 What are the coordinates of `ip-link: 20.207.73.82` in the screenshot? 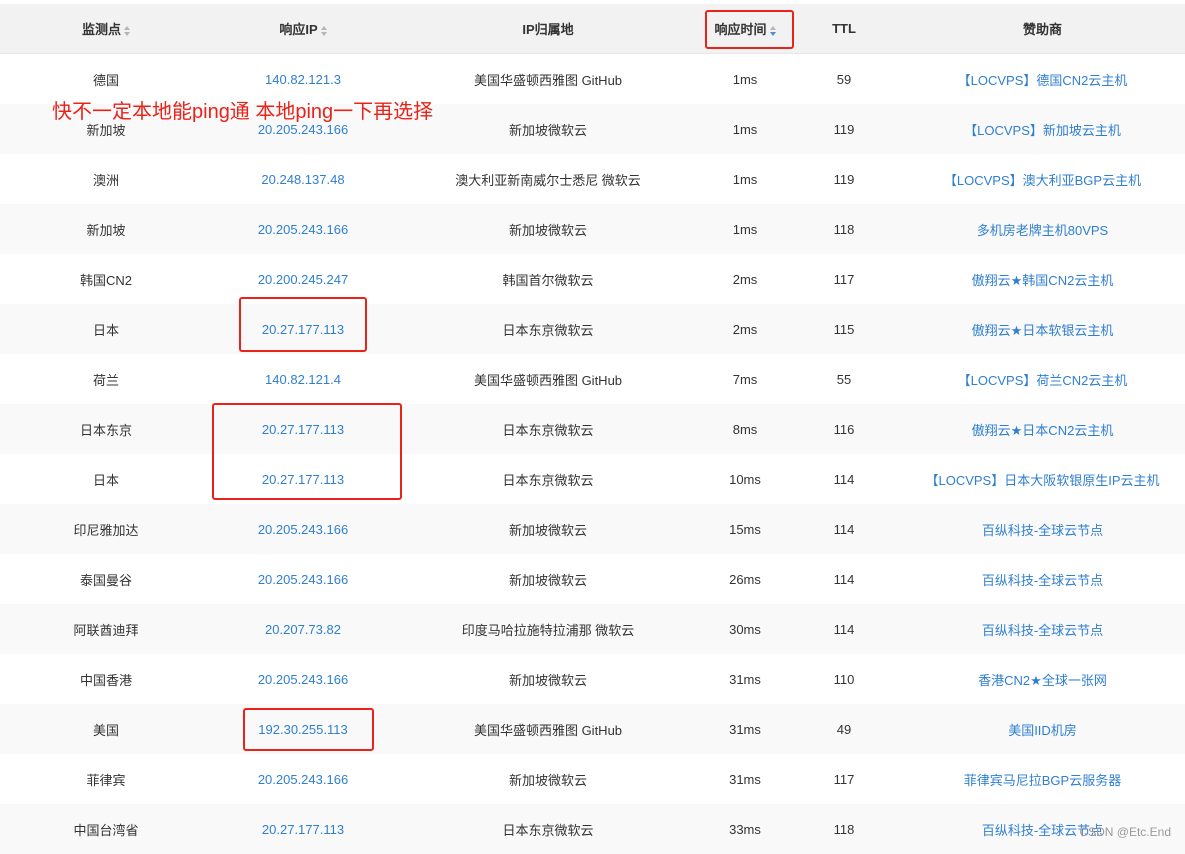 It's located at (303, 629).